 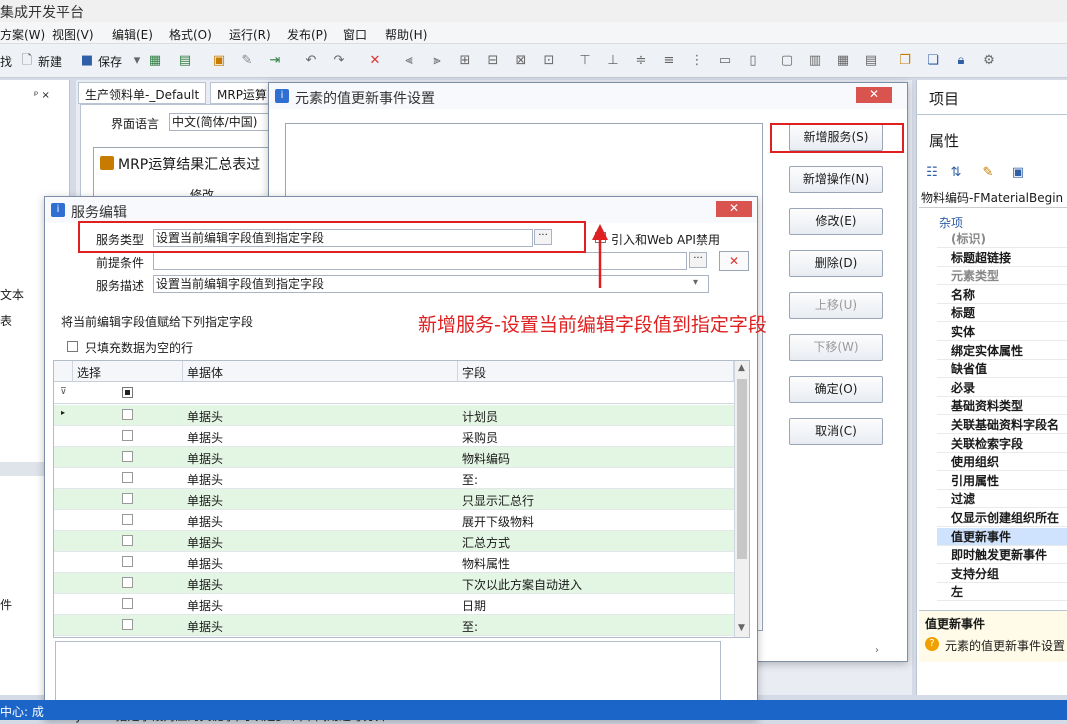 What do you see at coordinates (110, 61) in the screenshot?
I see `save-button: 保存` at bounding box center [110, 61].